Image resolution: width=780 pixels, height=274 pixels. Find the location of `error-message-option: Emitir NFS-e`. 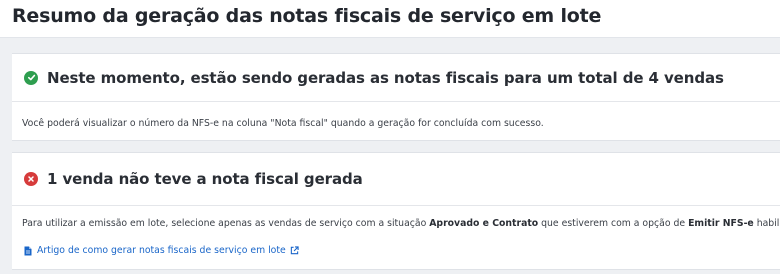

error-message-option: Emitir NFS-e is located at coordinates (721, 223).